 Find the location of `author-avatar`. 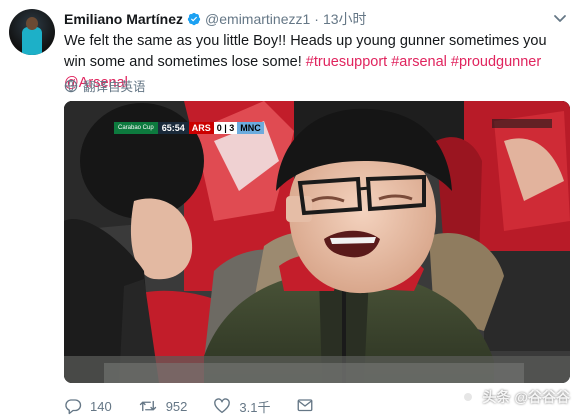

author-avatar is located at coordinates (32, 32).